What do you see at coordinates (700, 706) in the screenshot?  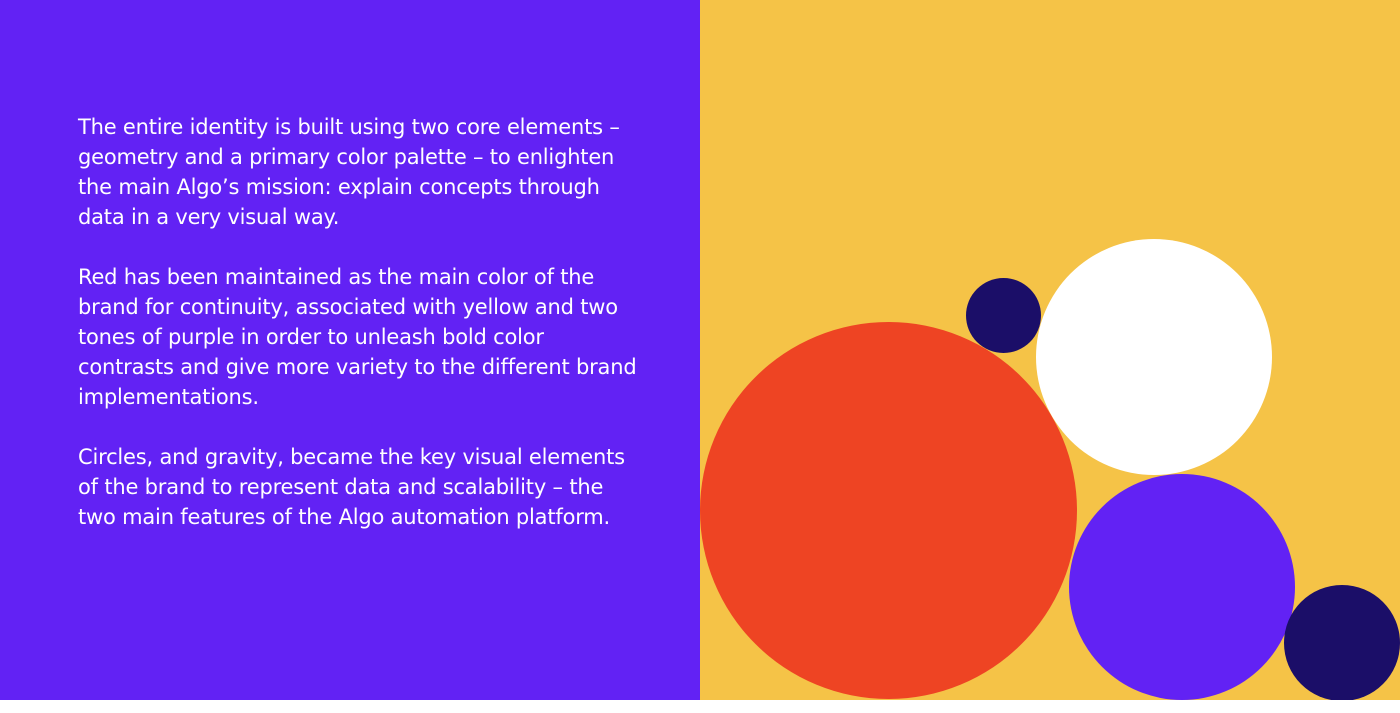 I see `bottom-strip` at bounding box center [700, 706].